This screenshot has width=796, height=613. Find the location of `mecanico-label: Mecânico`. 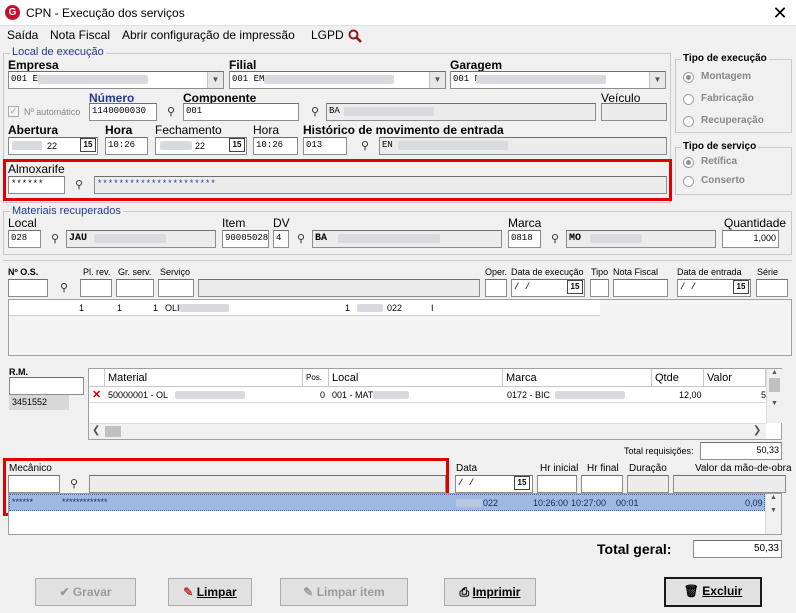

mecanico-label: Mecânico is located at coordinates (30, 468).